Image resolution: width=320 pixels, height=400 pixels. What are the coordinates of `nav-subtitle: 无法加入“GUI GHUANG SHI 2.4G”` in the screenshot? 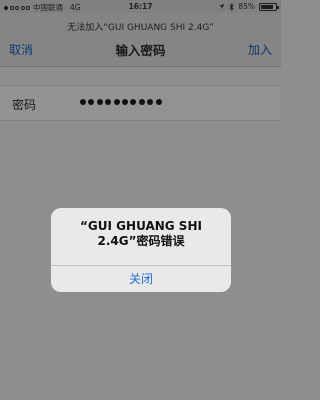 It's located at (140, 28).